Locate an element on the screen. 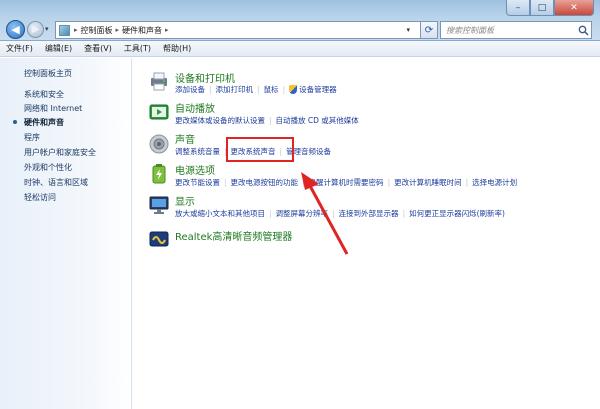  category-links-autoplay: 更改媒体或设备的默认设置 | 自动播放 CD 或其他媒体 is located at coordinates (267, 120).